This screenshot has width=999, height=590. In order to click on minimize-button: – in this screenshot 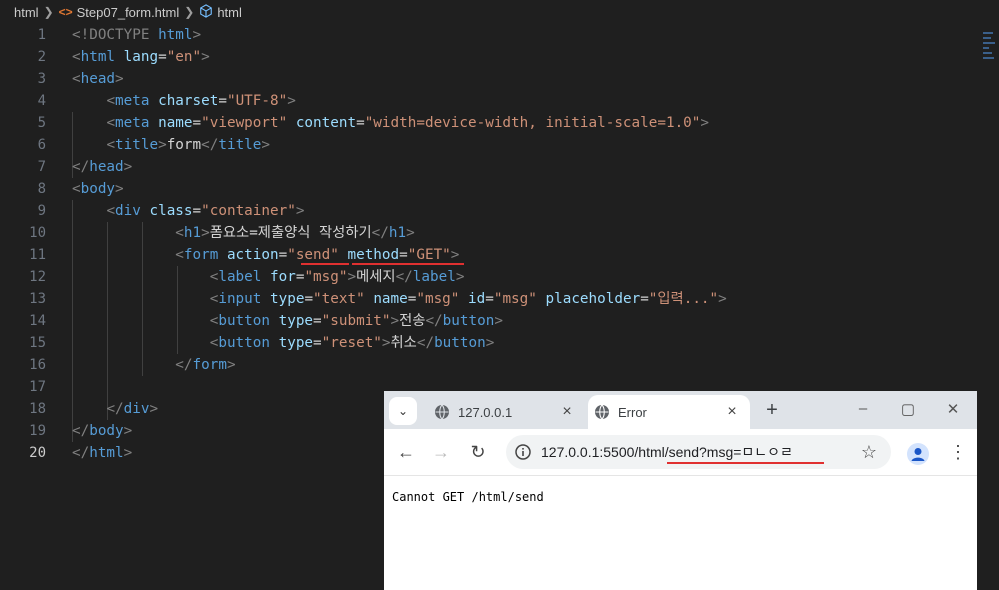, I will do `click(863, 408)`.